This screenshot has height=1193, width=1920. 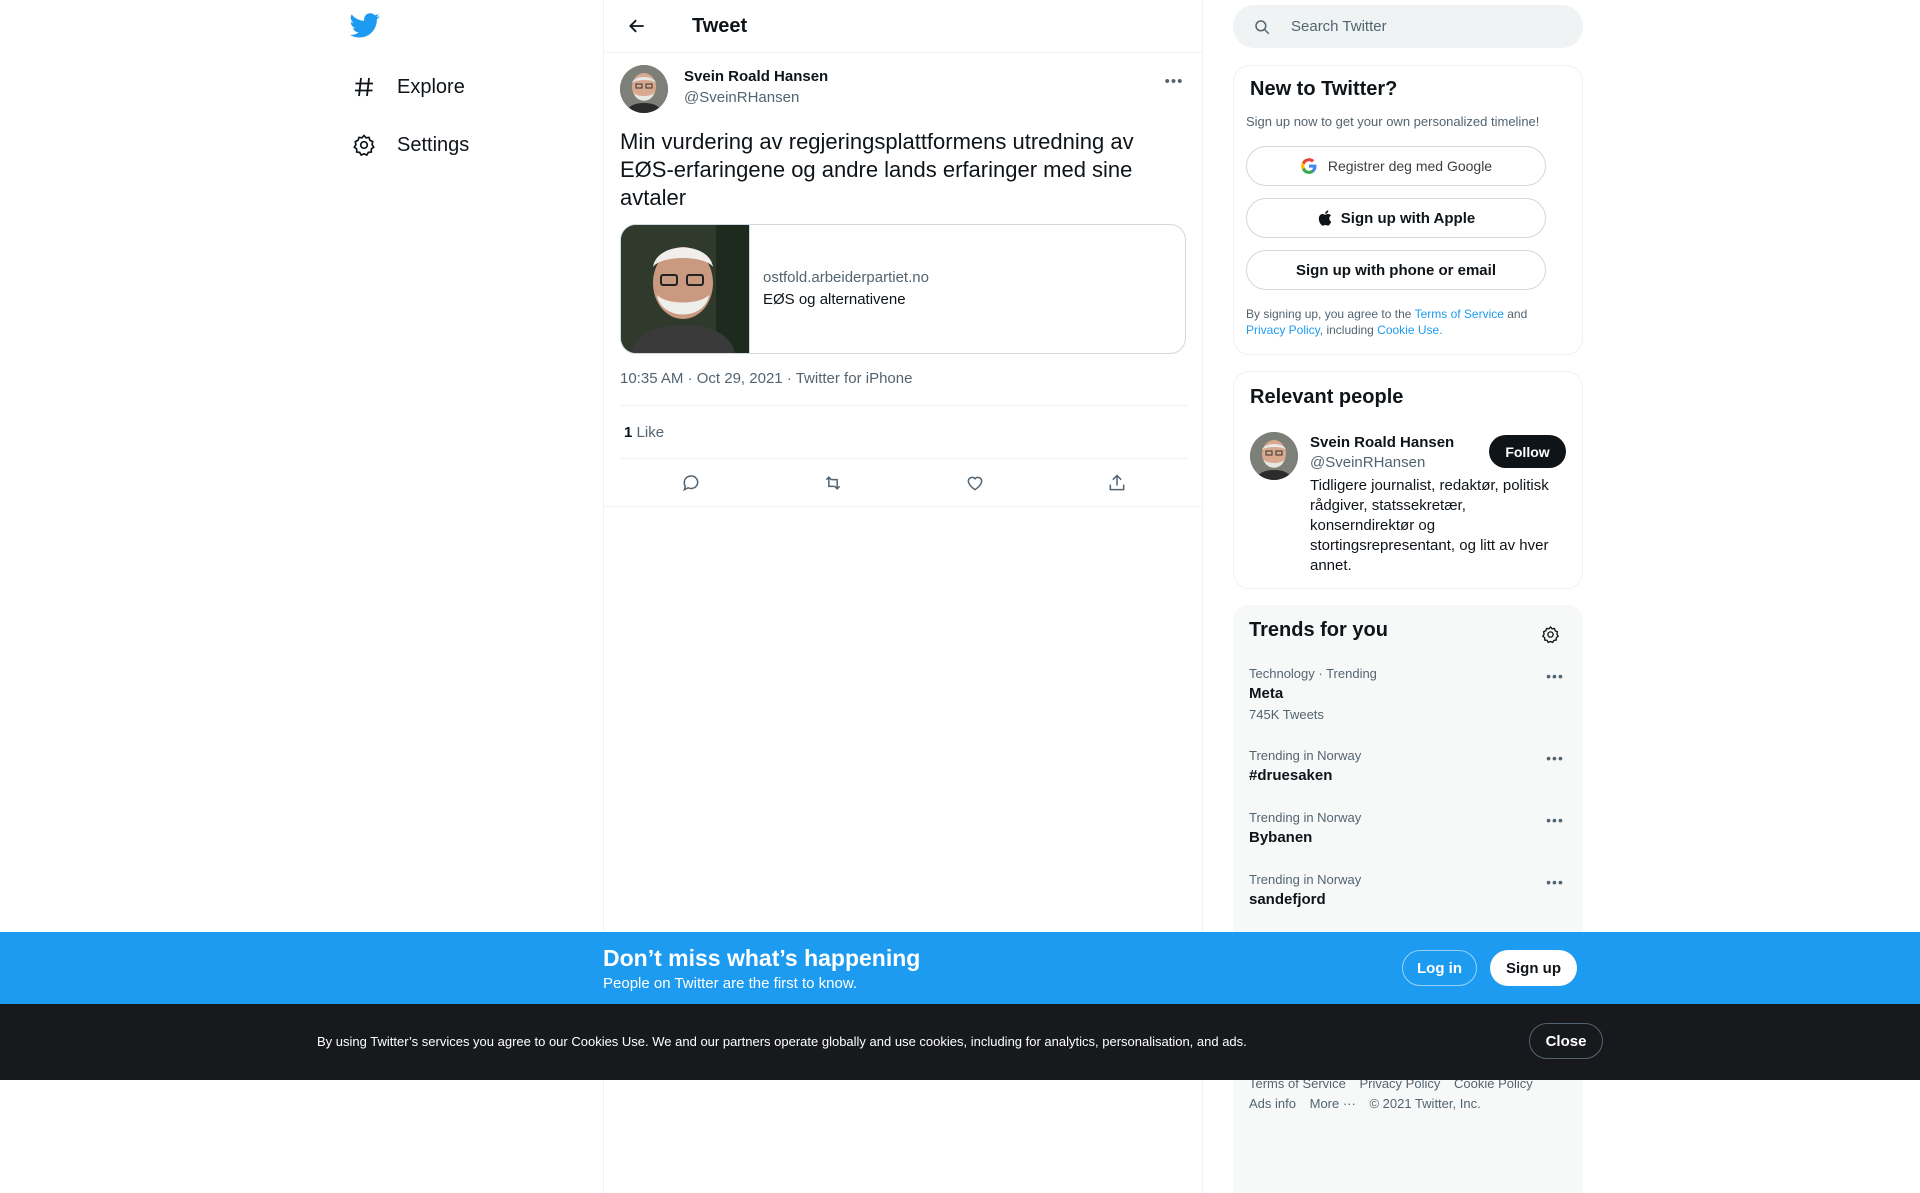 I want to click on twitter-bird-icon, so click(x=368, y=28).